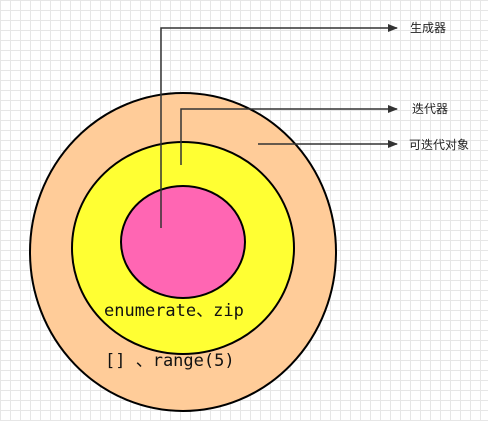 The height and width of the screenshot is (421, 488). What do you see at coordinates (428, 28) in the screenshot?
I see `generator-label: 生成器` at bounding box center [428, 28].